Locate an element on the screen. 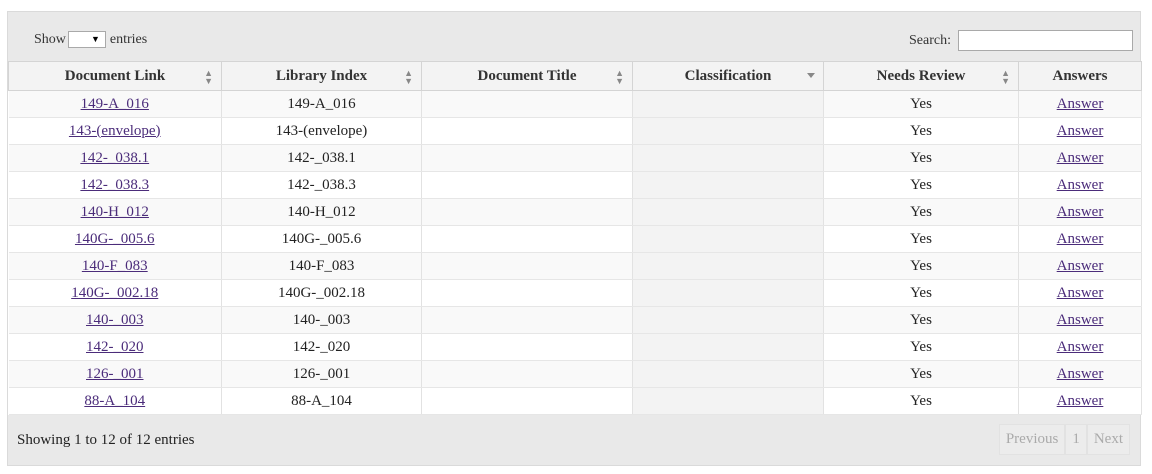  page-button-1: 1 is located at coordinates (1076, 439).